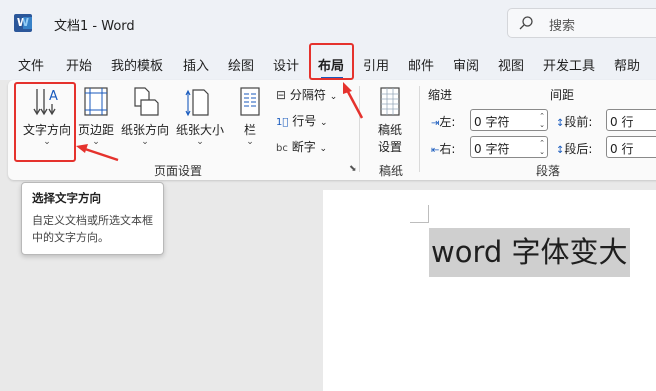 This screenshot has height=391, width=656. I want to click on text-direction-tooltip: 选择文字方向 自定义文档或所选文本框中的文字方向。, so click(92, 218).